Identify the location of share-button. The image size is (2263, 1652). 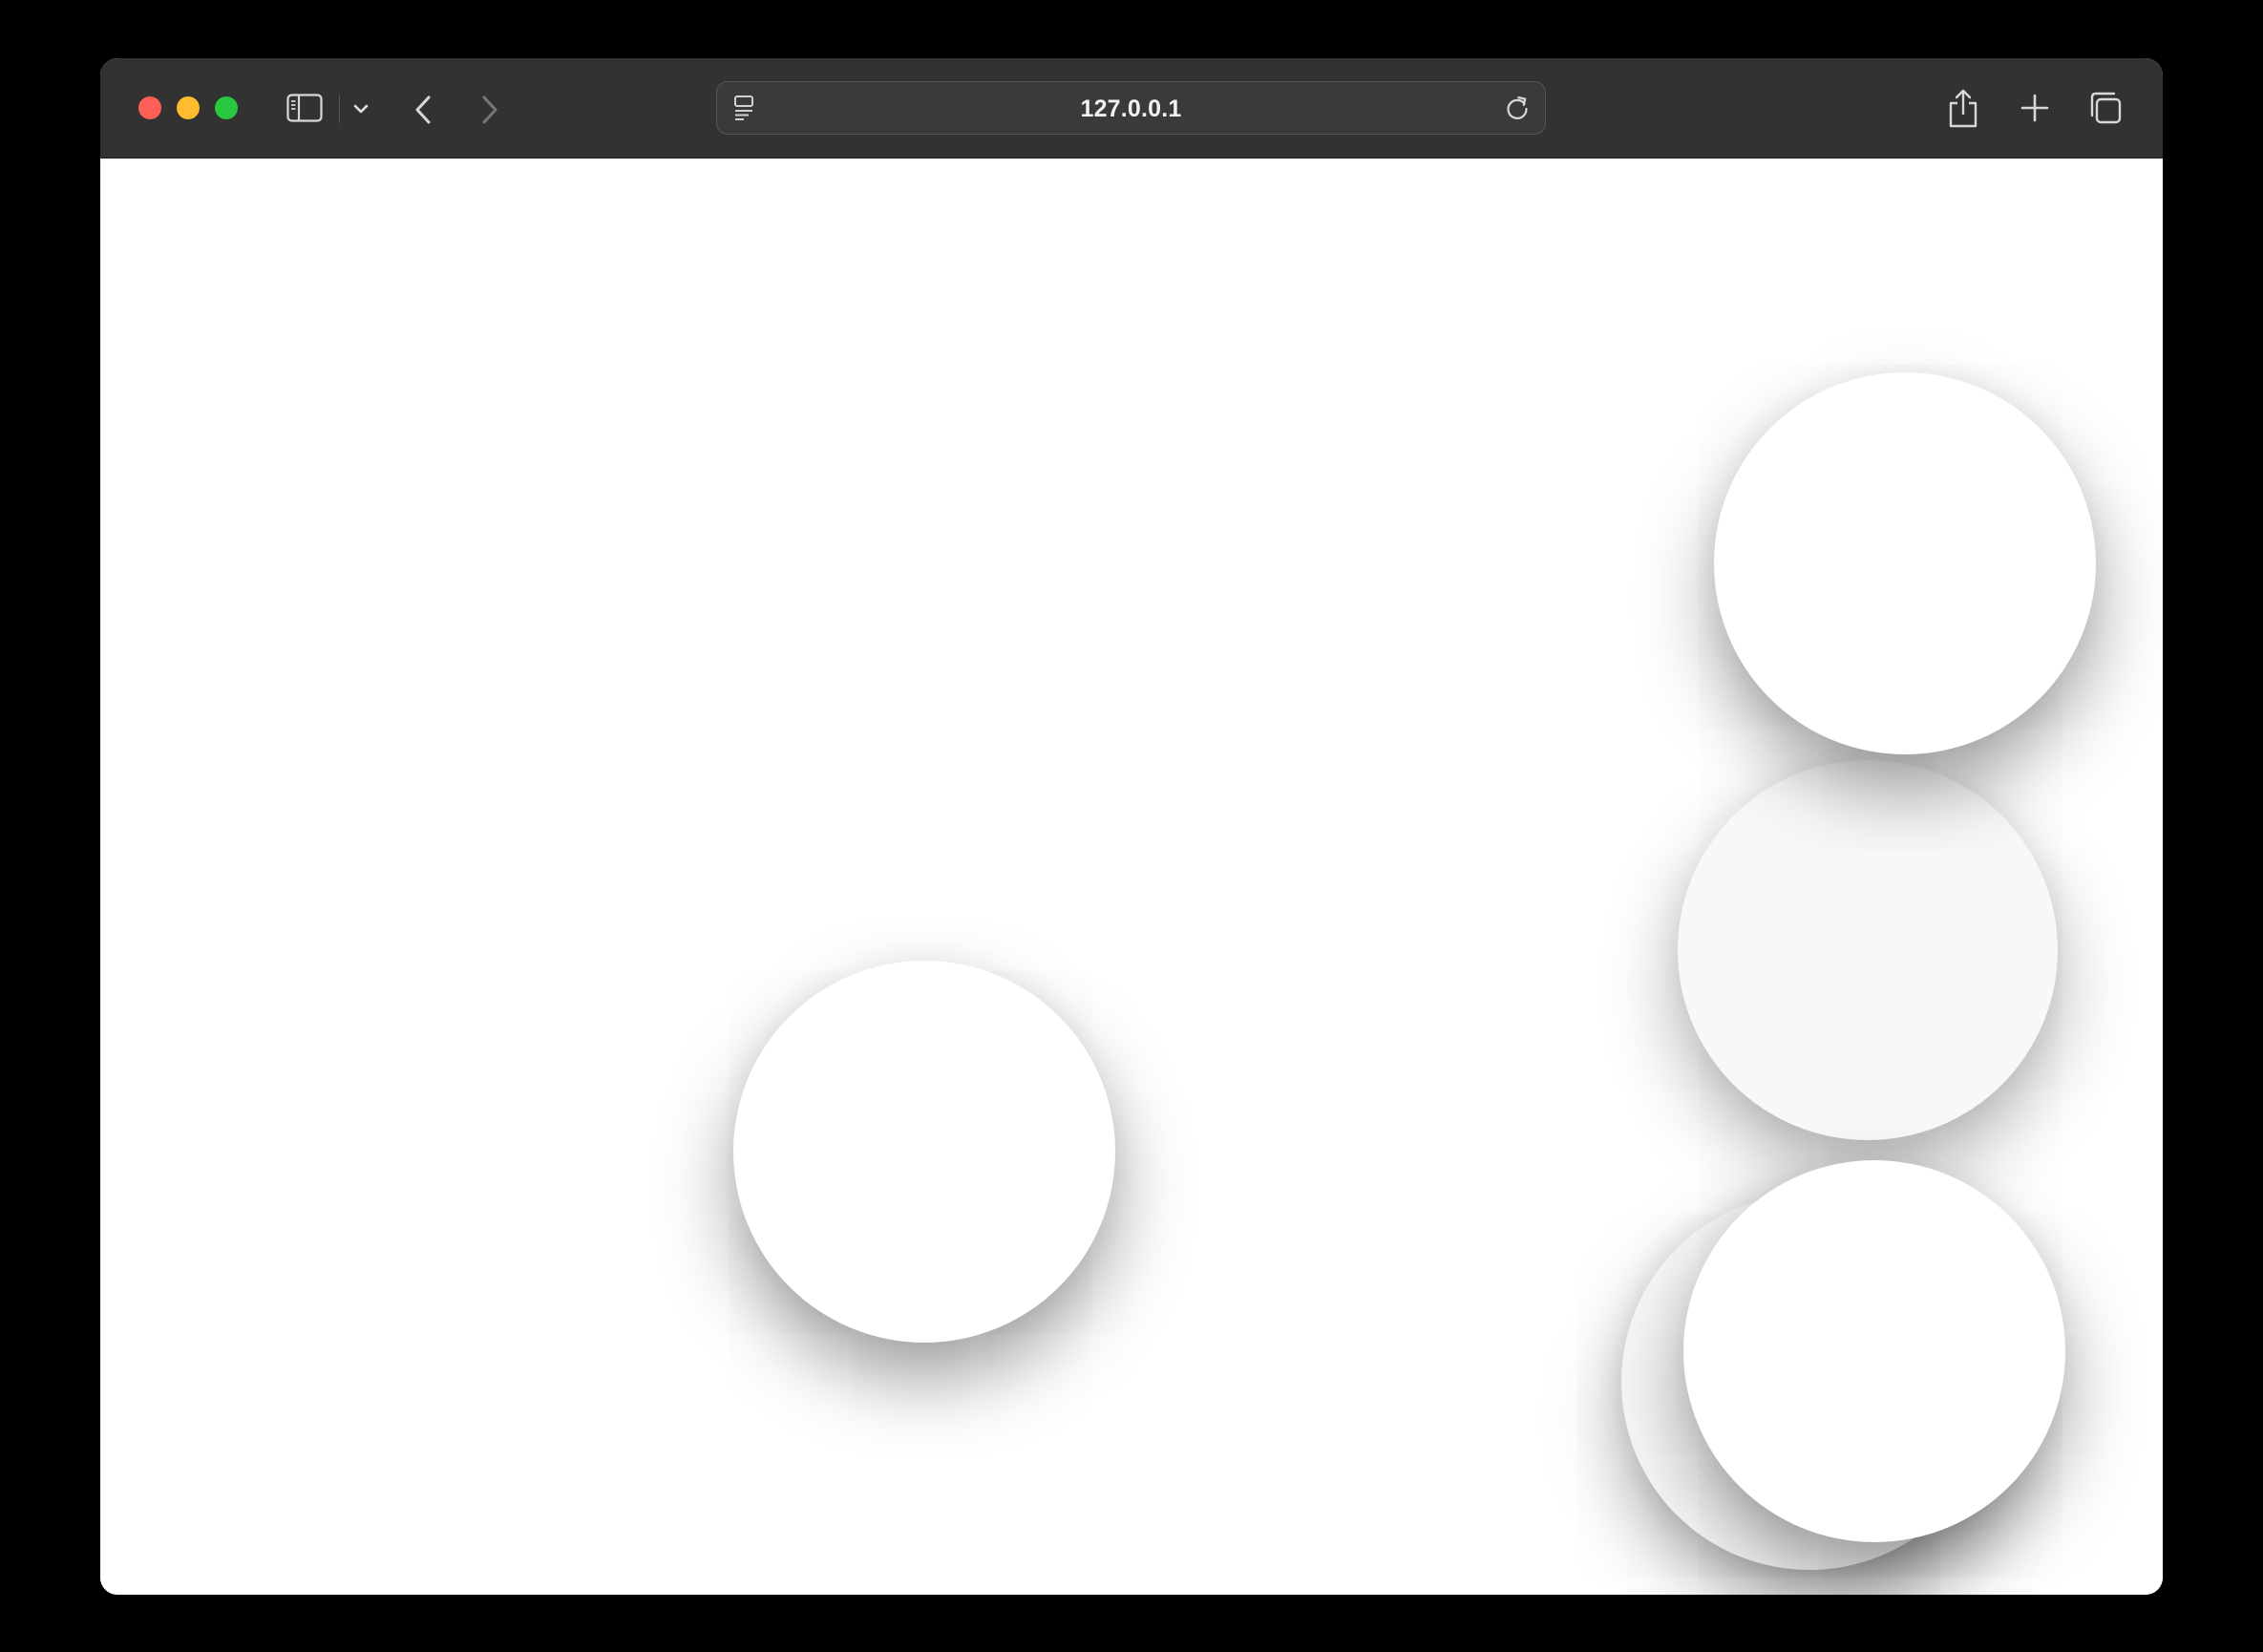
(1963, 108).